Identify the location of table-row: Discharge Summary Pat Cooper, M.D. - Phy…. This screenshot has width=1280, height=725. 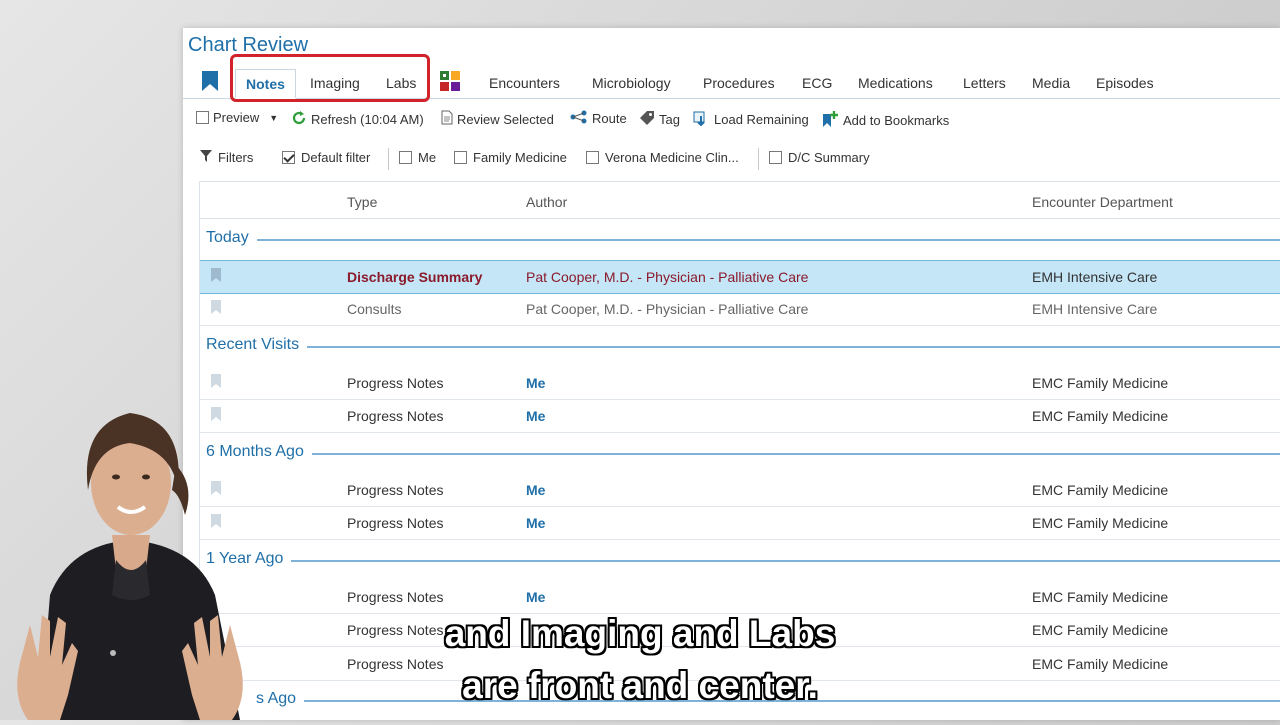
(740, 277).